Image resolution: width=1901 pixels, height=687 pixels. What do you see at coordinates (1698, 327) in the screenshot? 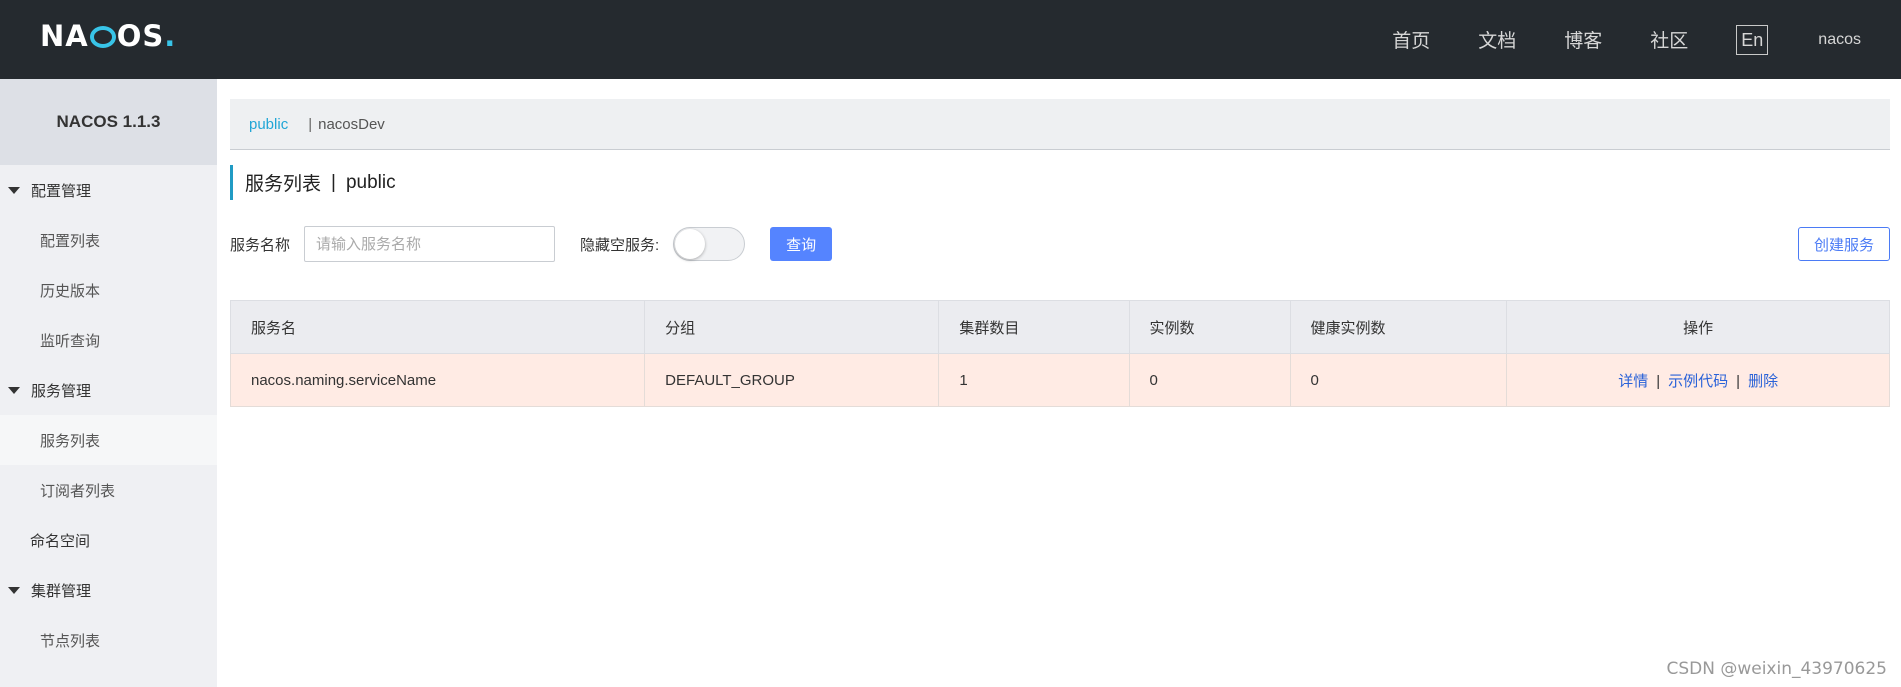
I see `column-header-actions: 操作` at bounding box center [1698, 327].